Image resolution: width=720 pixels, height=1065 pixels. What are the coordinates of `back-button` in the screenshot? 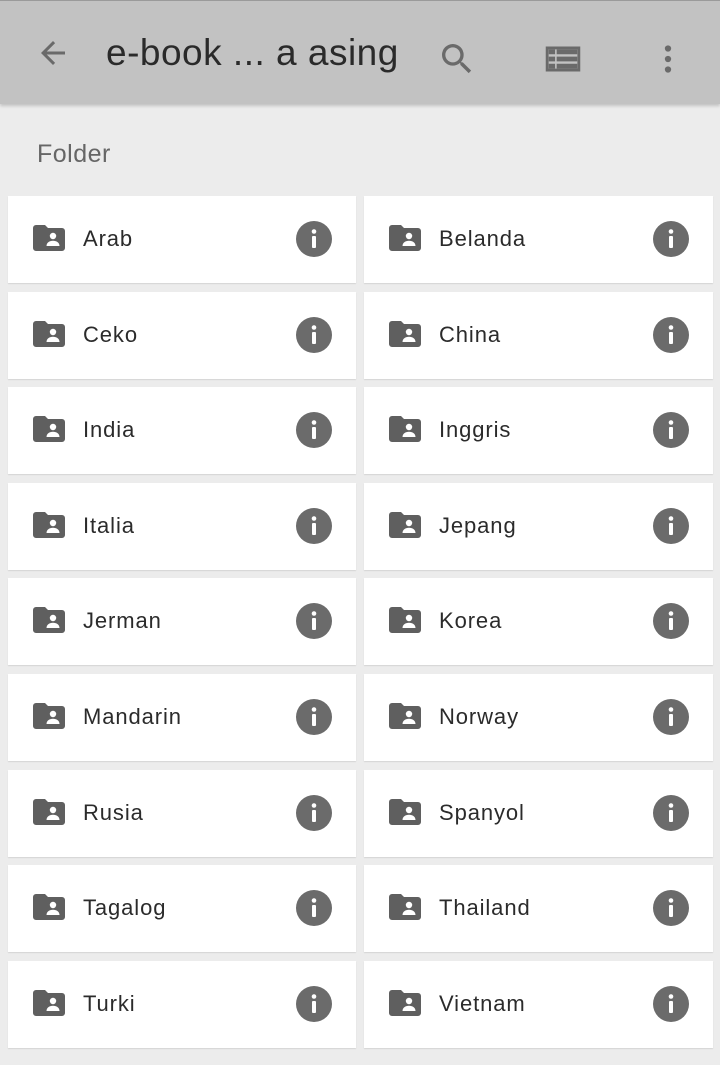 It's located at (53, 53).